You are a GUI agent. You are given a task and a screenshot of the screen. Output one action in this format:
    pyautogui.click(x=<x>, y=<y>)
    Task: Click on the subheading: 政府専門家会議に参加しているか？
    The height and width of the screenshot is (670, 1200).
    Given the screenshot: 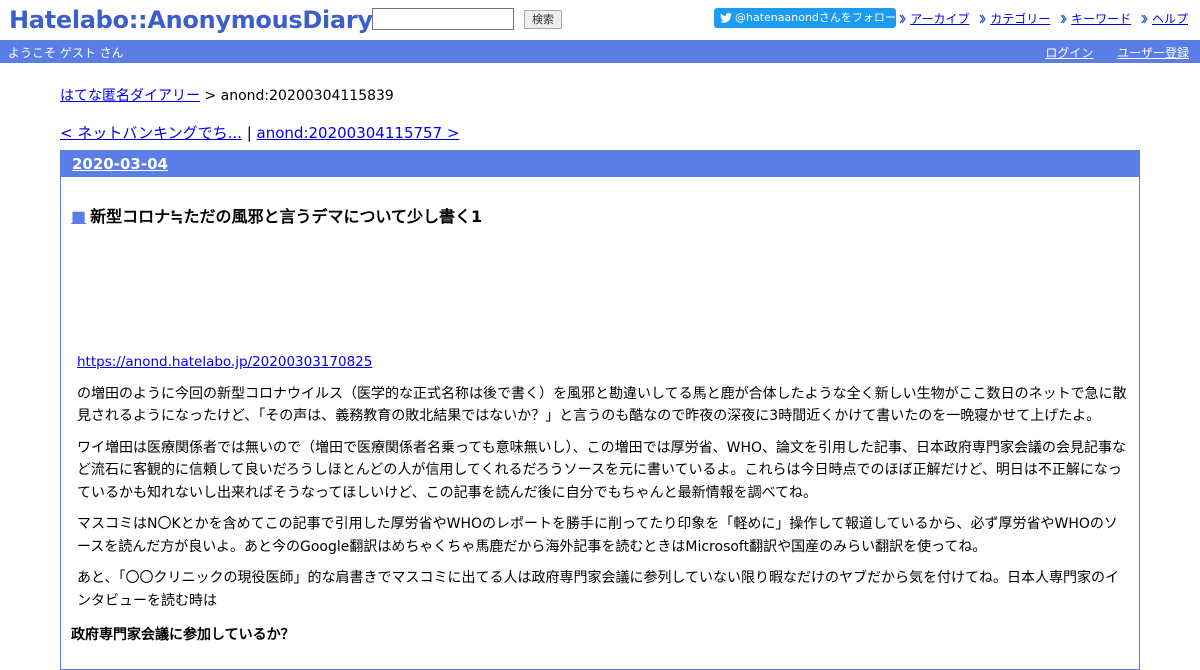 What is the action you would take?
    pyautogui.click(x=183, y=635)
    